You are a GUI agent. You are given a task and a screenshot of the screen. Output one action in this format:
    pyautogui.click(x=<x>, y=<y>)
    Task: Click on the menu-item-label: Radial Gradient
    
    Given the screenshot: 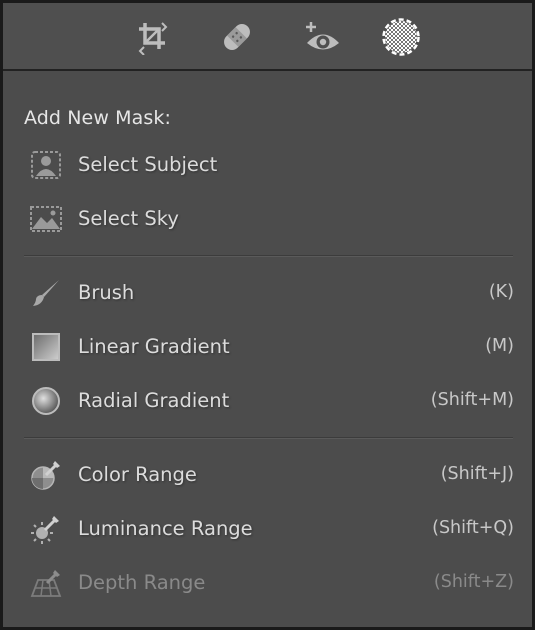 What is the action you would take?
    pyautogui.click(x=154, y=400)
    